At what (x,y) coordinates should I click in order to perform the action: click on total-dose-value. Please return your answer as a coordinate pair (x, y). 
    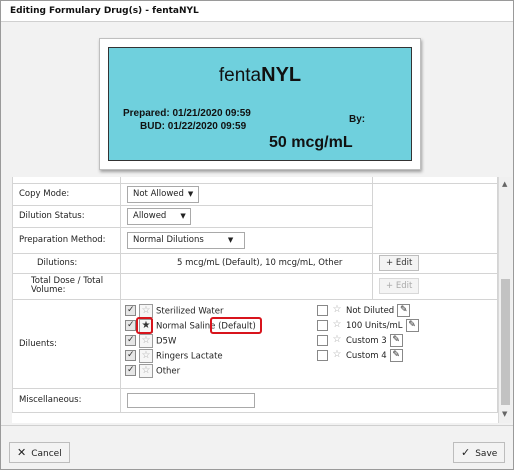
    Looking at the image, I should click on (246, 286).